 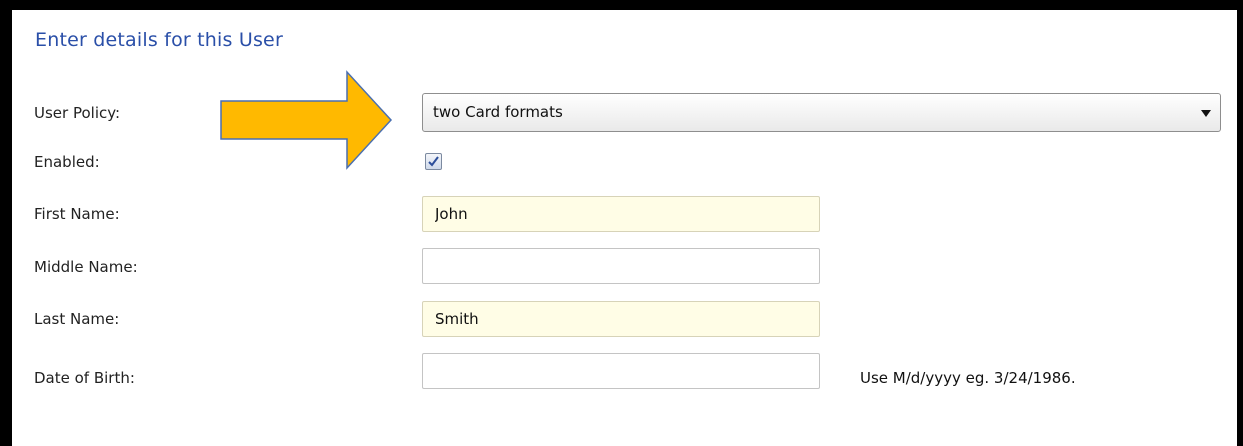 What do you see at coordinates (1206, 113) in the screenshot?
I see `chevron-down-icon` at bounding box center [1206, 113].